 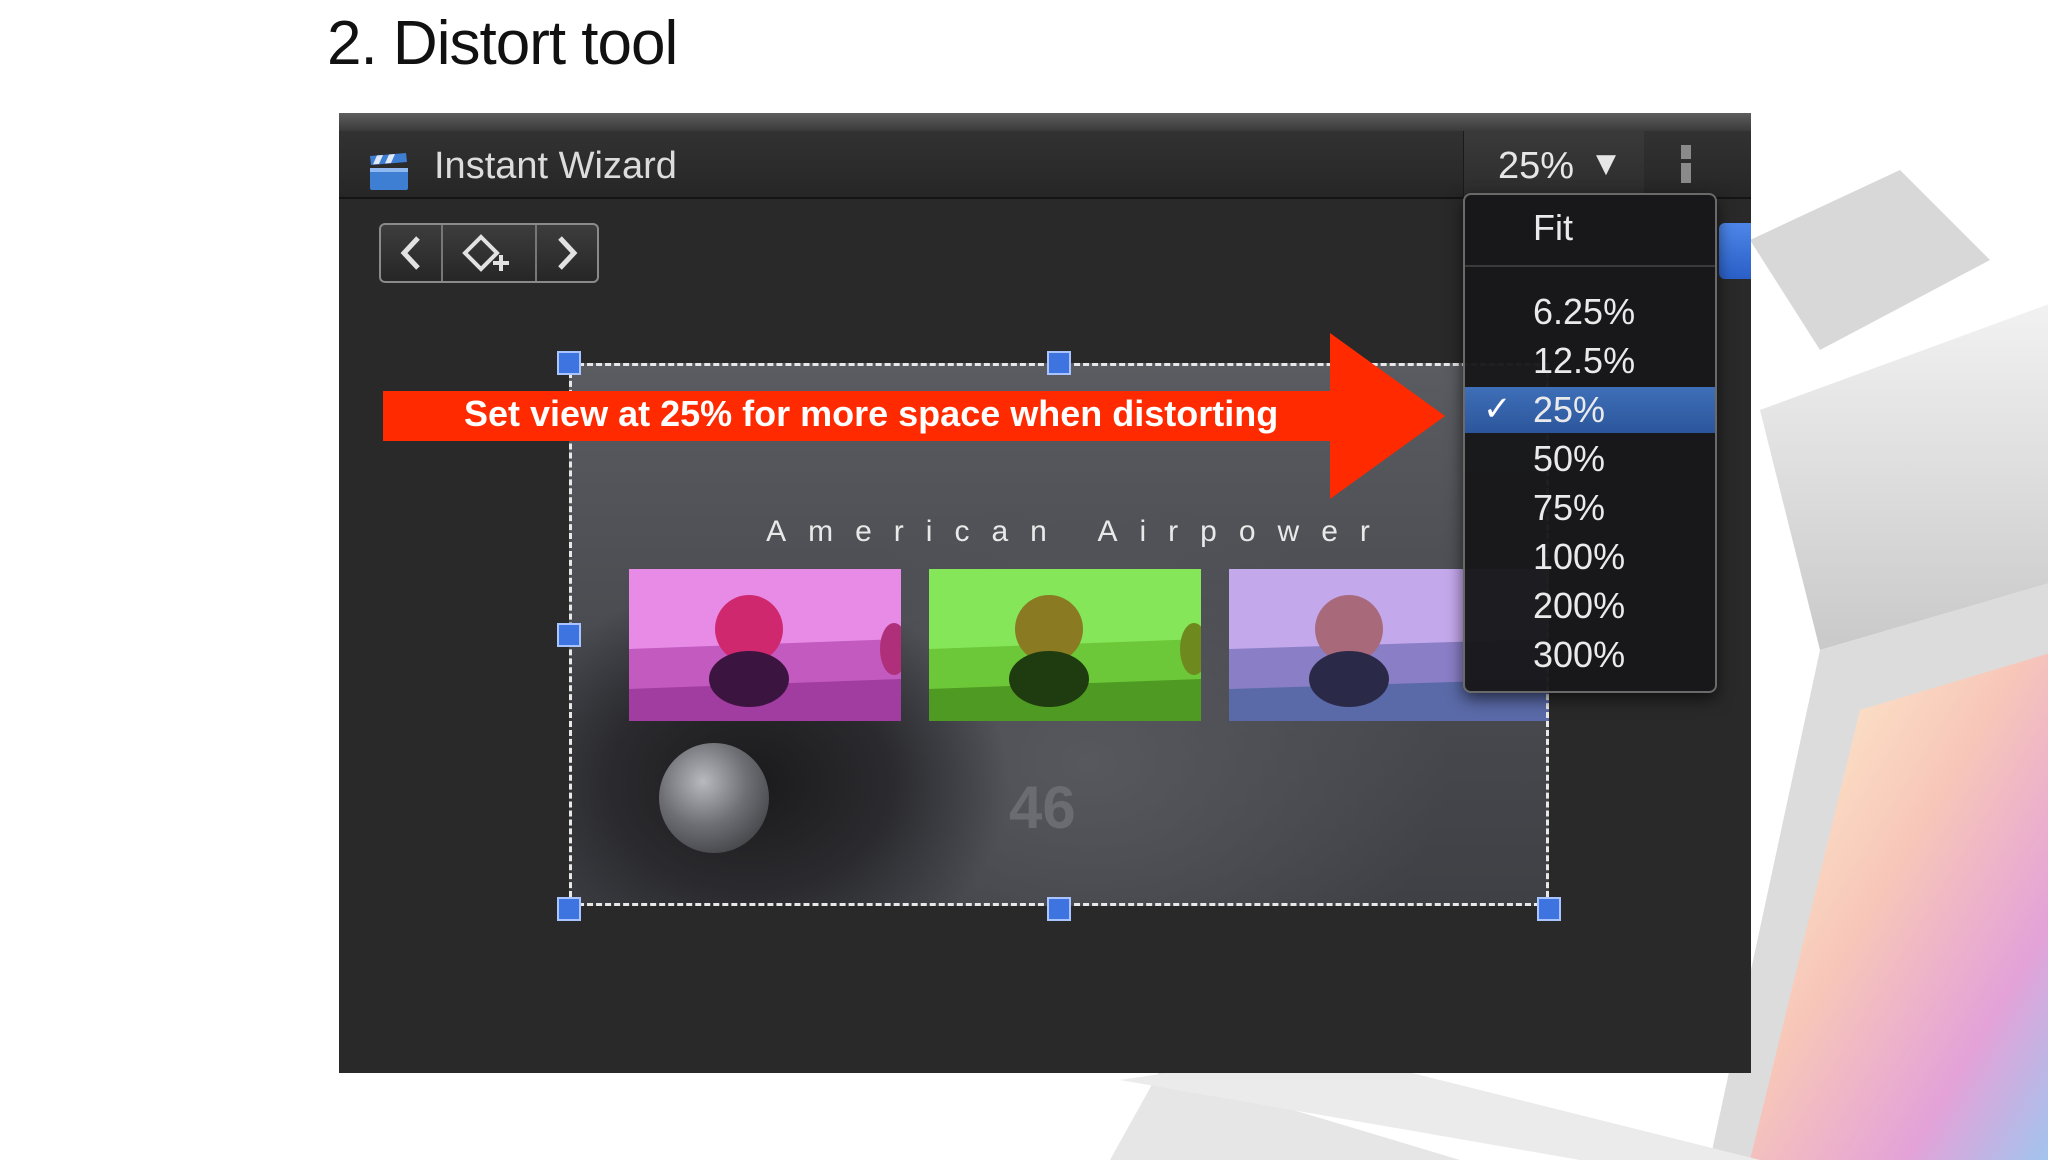 I want to click on menu-separator, so click(x=1590, y=266).